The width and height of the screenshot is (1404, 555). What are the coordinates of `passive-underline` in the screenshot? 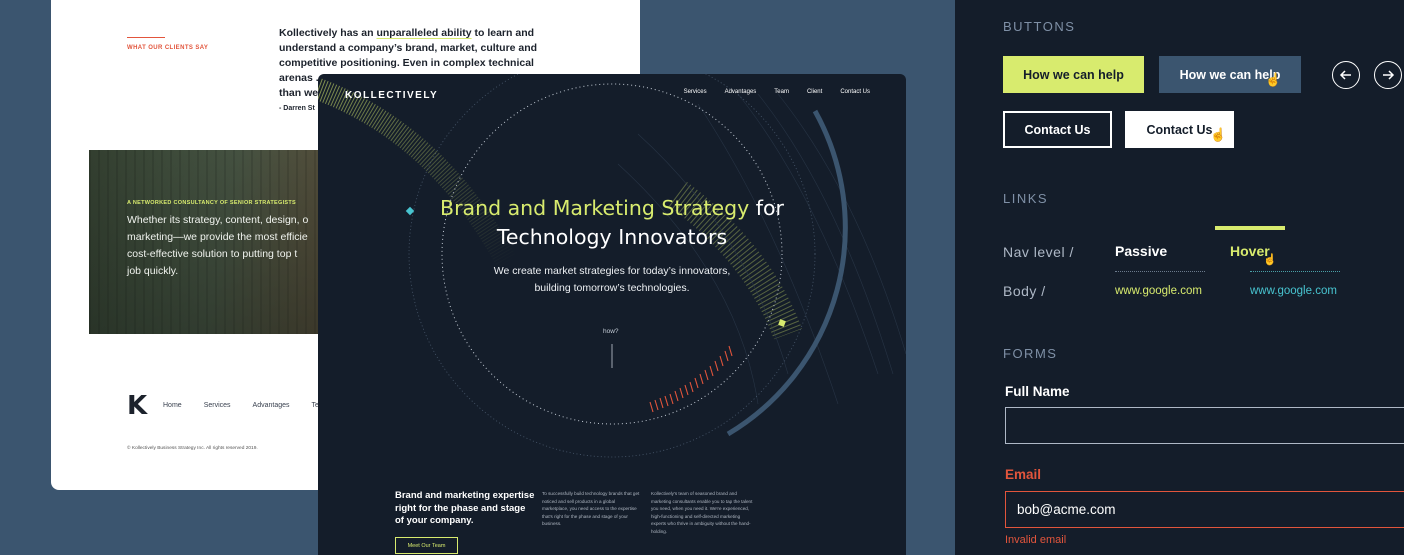 It's located at (1160, 271).